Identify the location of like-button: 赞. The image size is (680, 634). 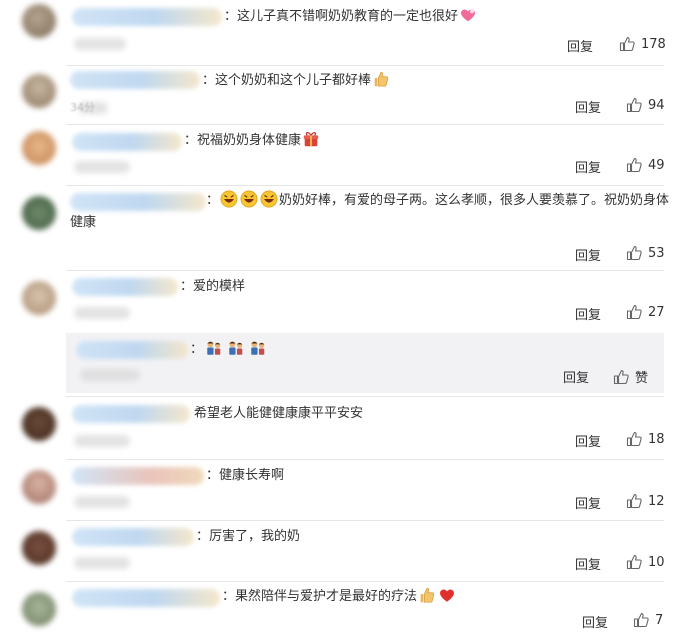
(630, 376).